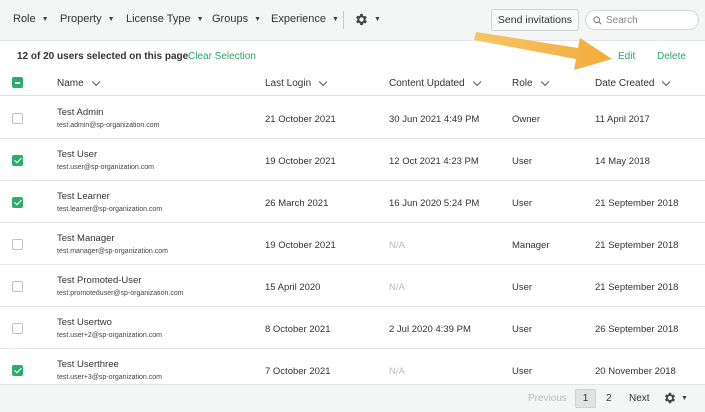  What do you see at coordinates (427, 83) in the screenshot?
I see `column-header-content-updated-label: Content Updated` at bounding box center [427, 83].